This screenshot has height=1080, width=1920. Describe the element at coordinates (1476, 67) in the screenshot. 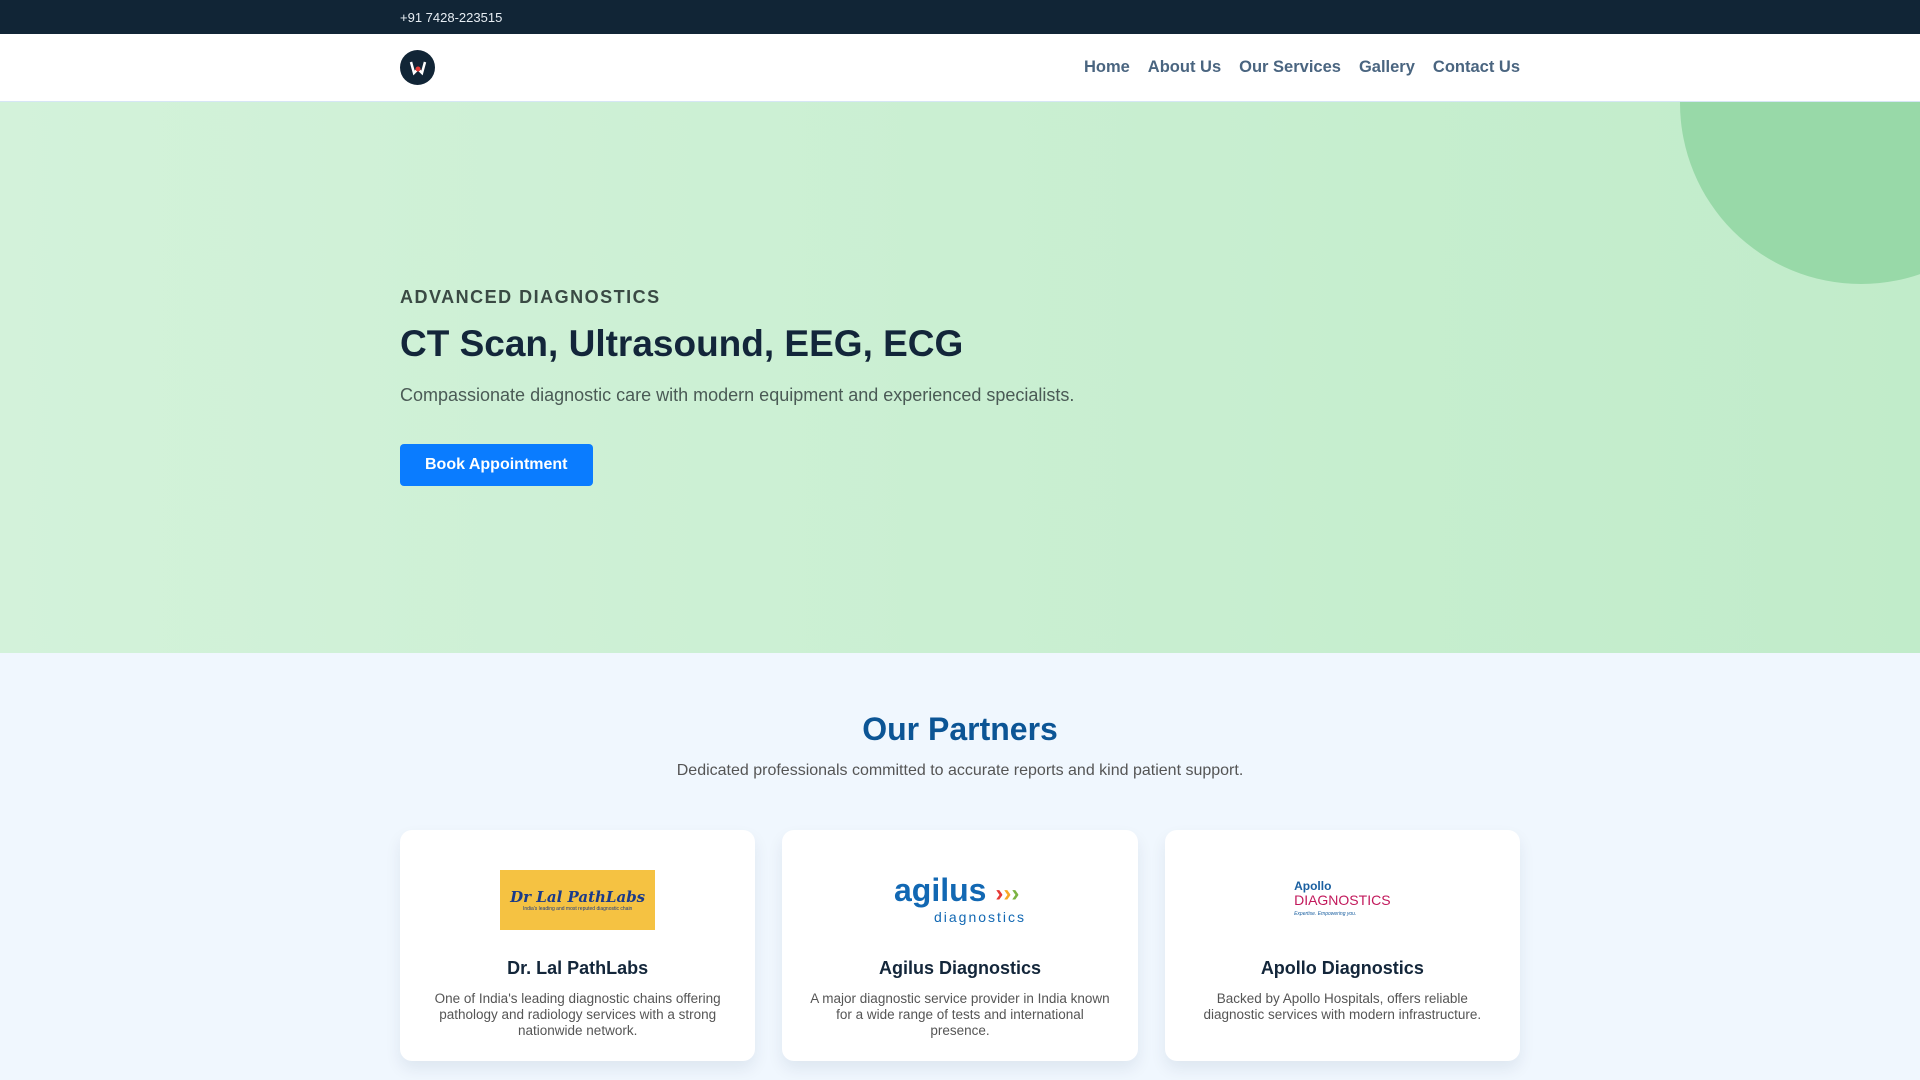

I see `nav-contact-us: Contact Us` at that location.